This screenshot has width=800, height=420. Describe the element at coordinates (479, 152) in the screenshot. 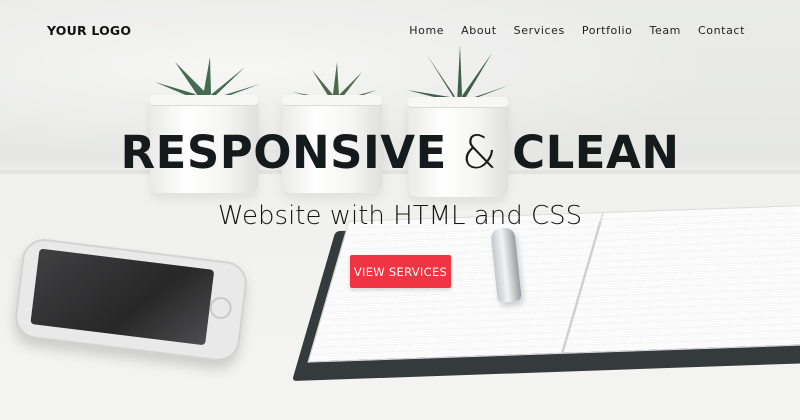

I see `hero-title-ampersand: &` at that location.